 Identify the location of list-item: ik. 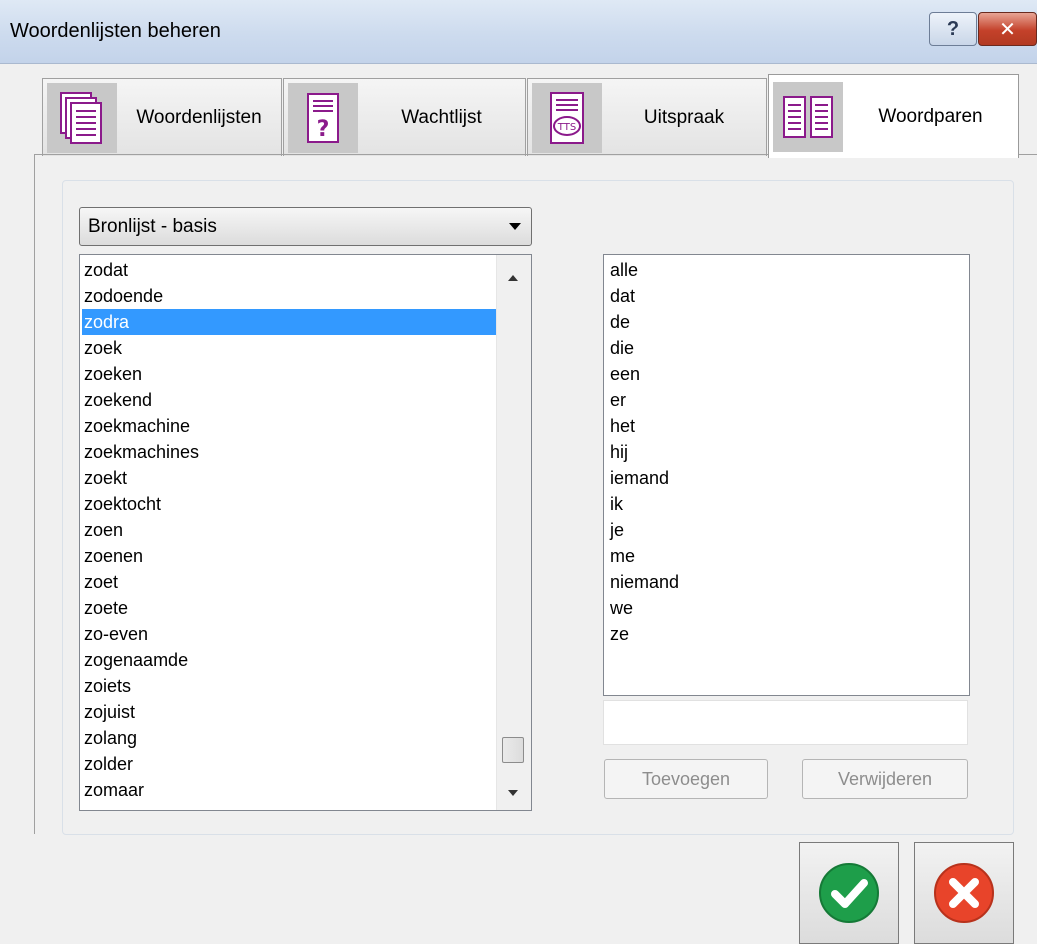
(644, 504).